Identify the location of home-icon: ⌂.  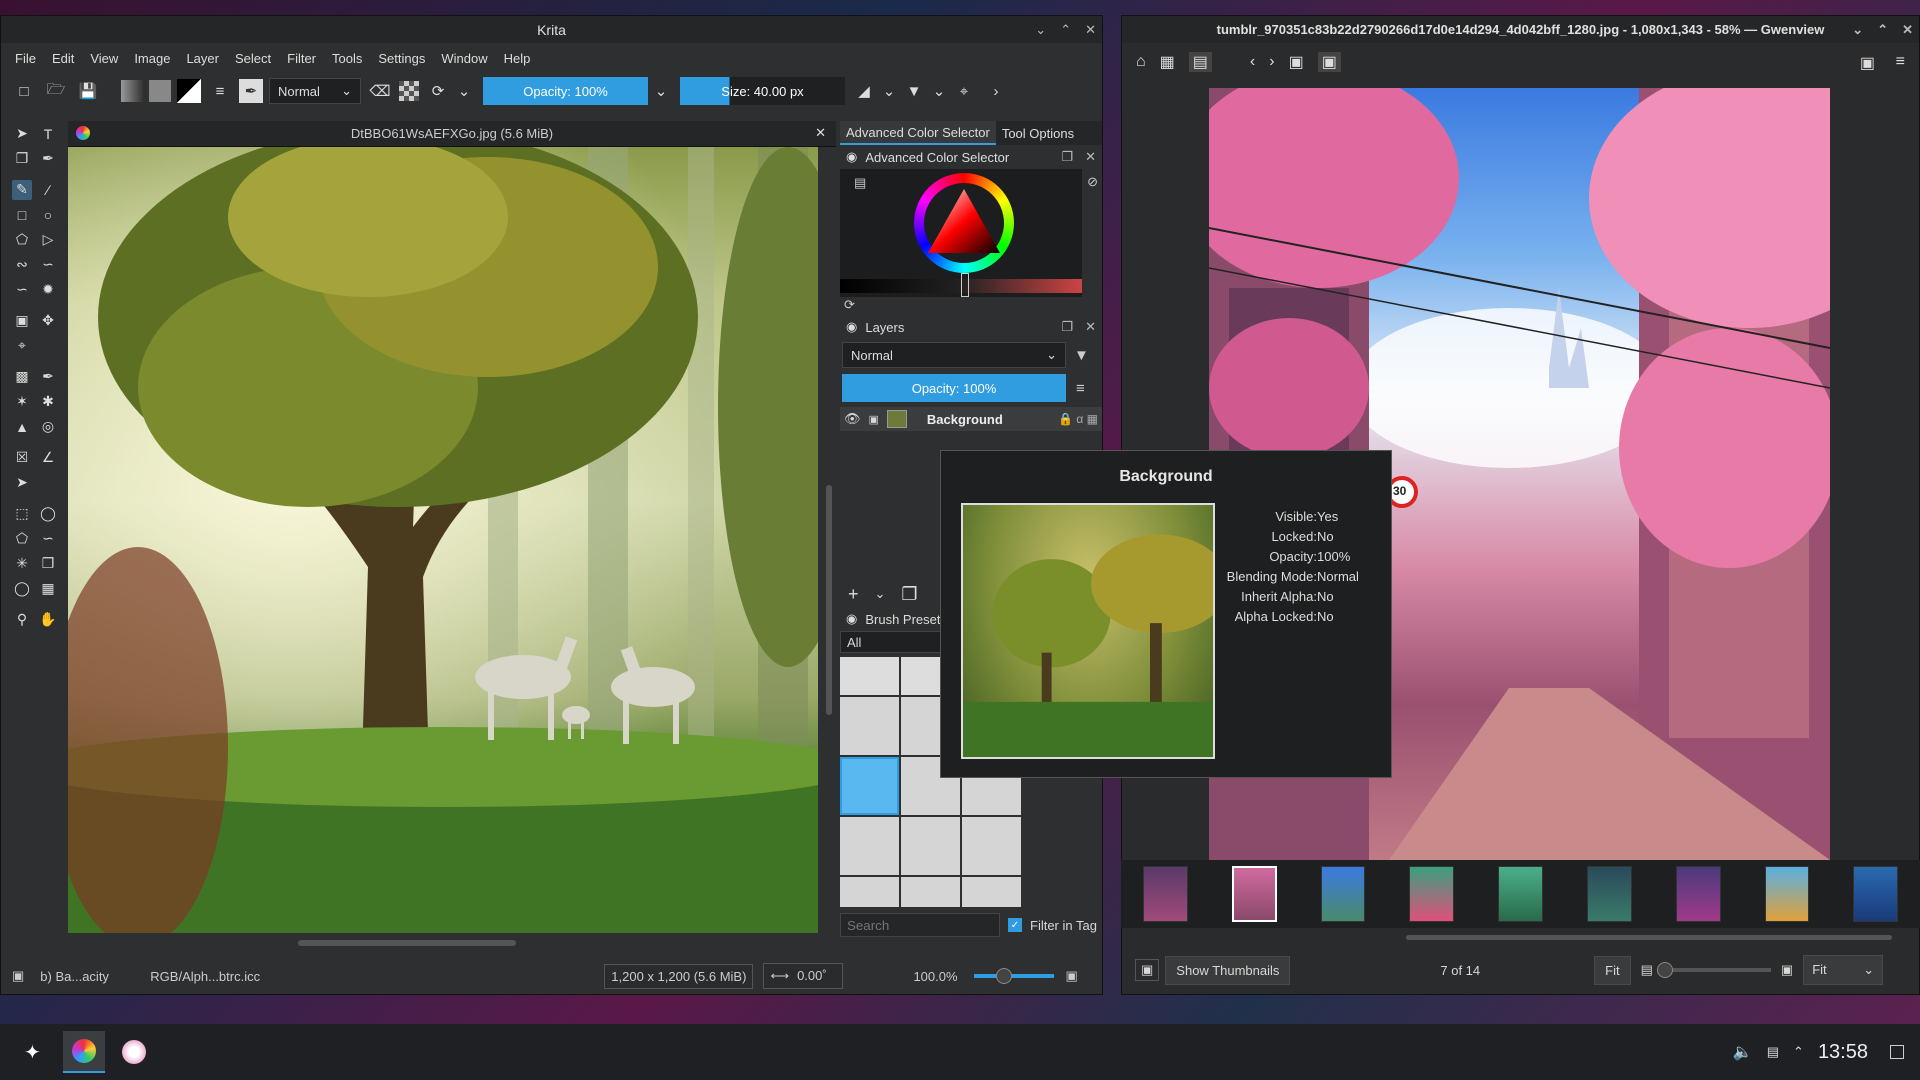
(1141, 62).